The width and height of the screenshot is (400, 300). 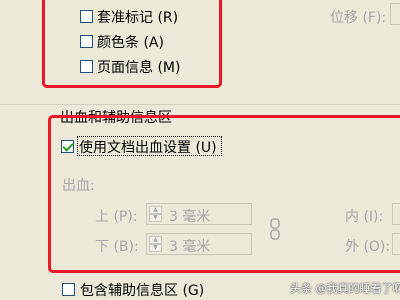 What do you see at coordinates (395, 14) in the screenshot?
I see `offset-field` at bounding box center [395, 14].